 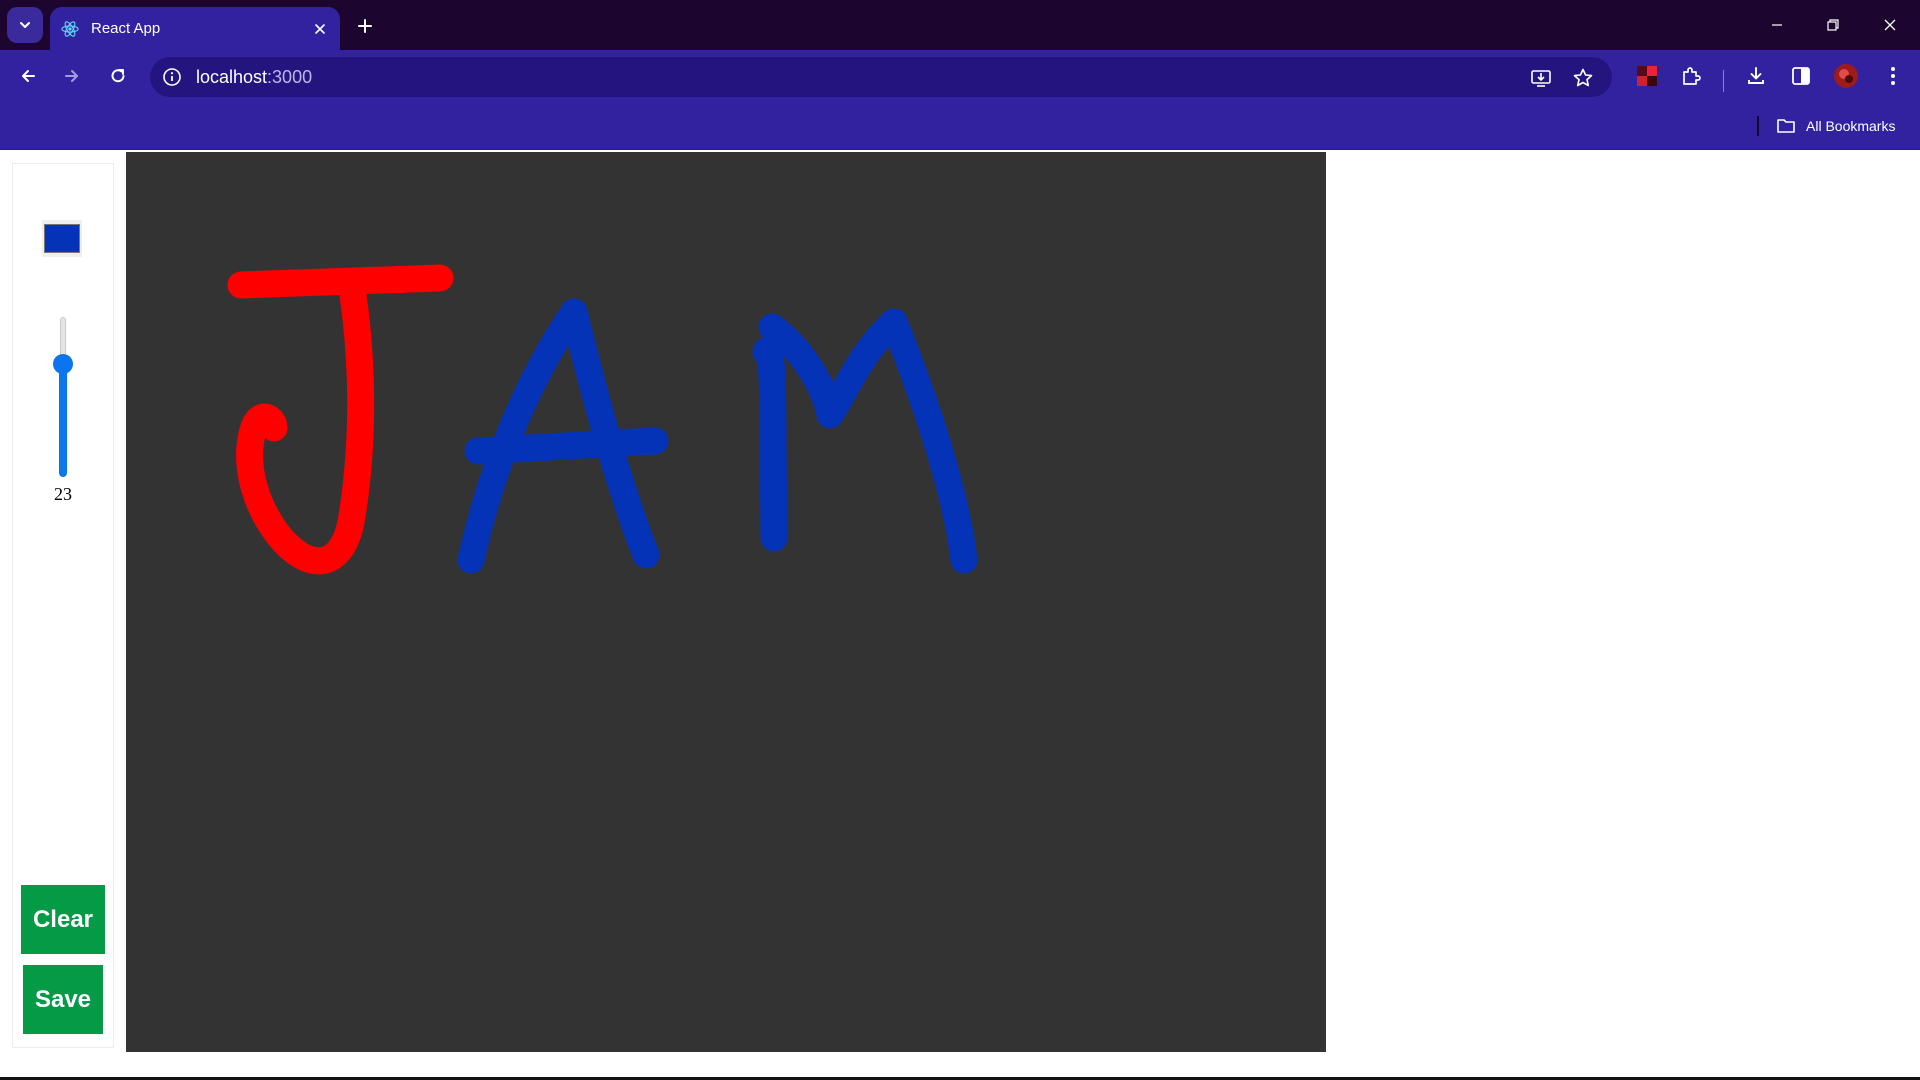 I want to click on close-window-button, so click(x=1890, y=25).